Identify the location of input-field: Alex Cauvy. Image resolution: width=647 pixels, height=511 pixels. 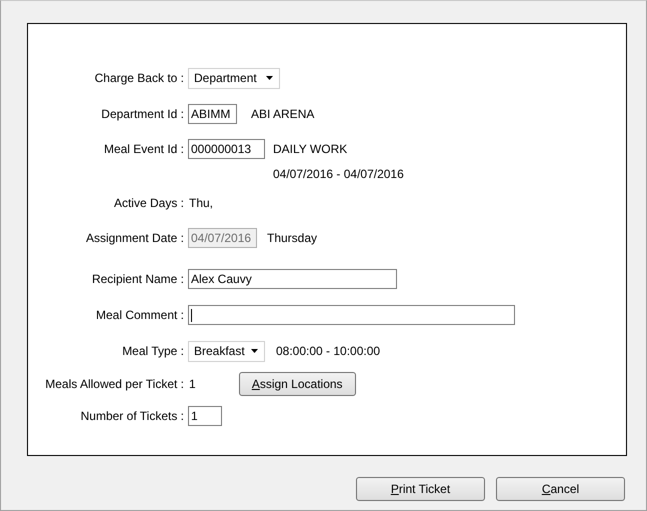
(292, 279).